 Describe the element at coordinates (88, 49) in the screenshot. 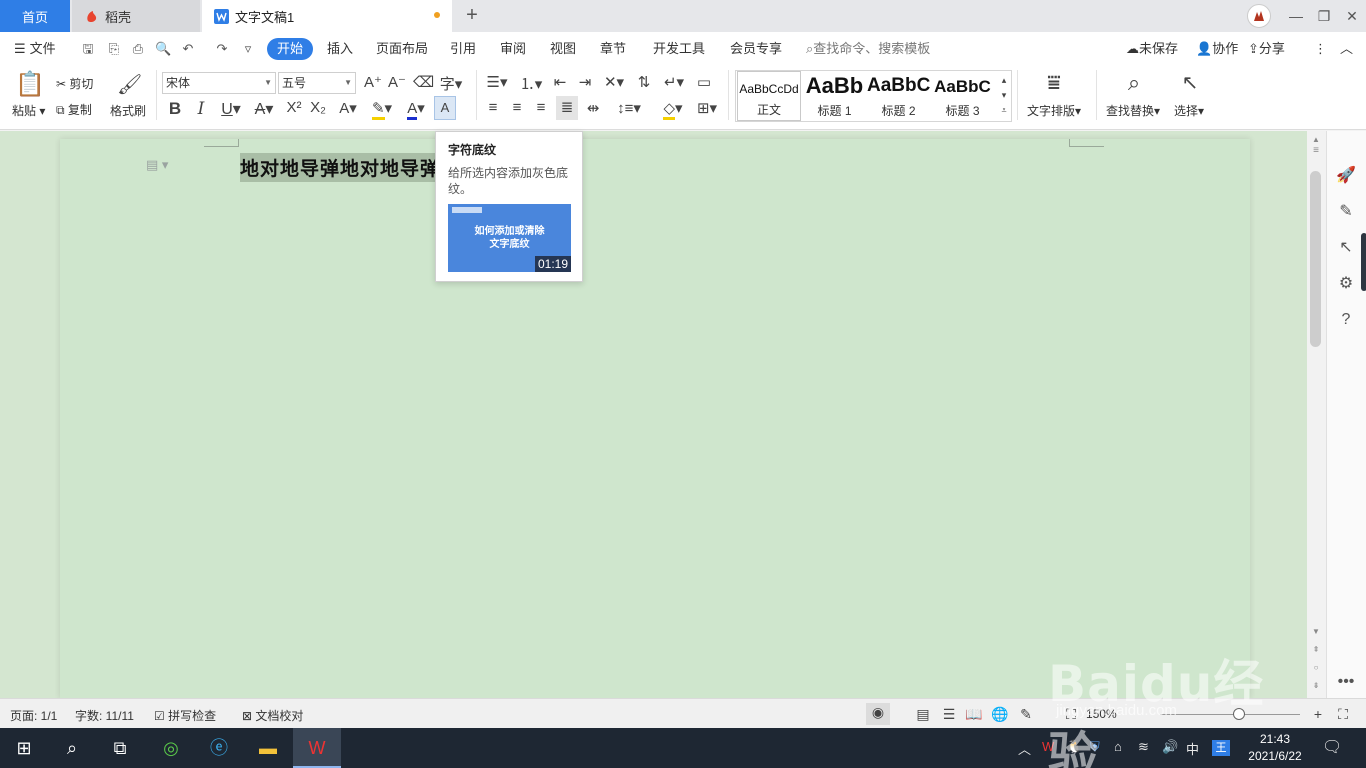

I see `save-icon: 🖫` at that location.